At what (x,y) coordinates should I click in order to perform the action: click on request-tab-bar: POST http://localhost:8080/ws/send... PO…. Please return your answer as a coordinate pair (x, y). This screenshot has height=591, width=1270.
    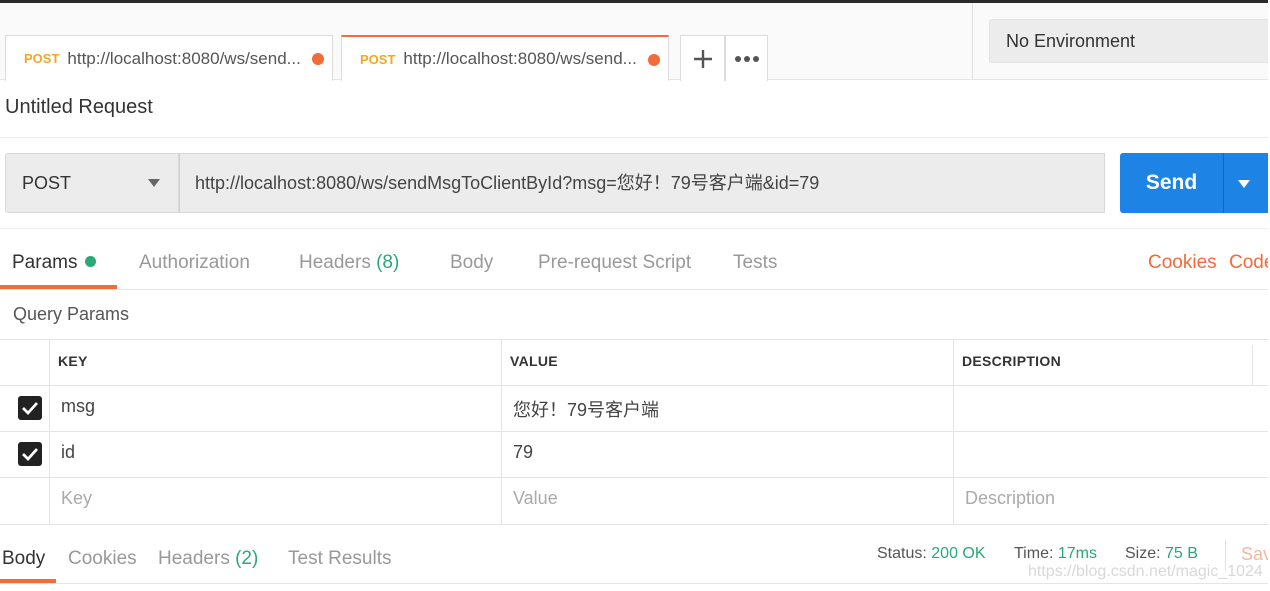
    Looking at the image, I should click on (486, 42).